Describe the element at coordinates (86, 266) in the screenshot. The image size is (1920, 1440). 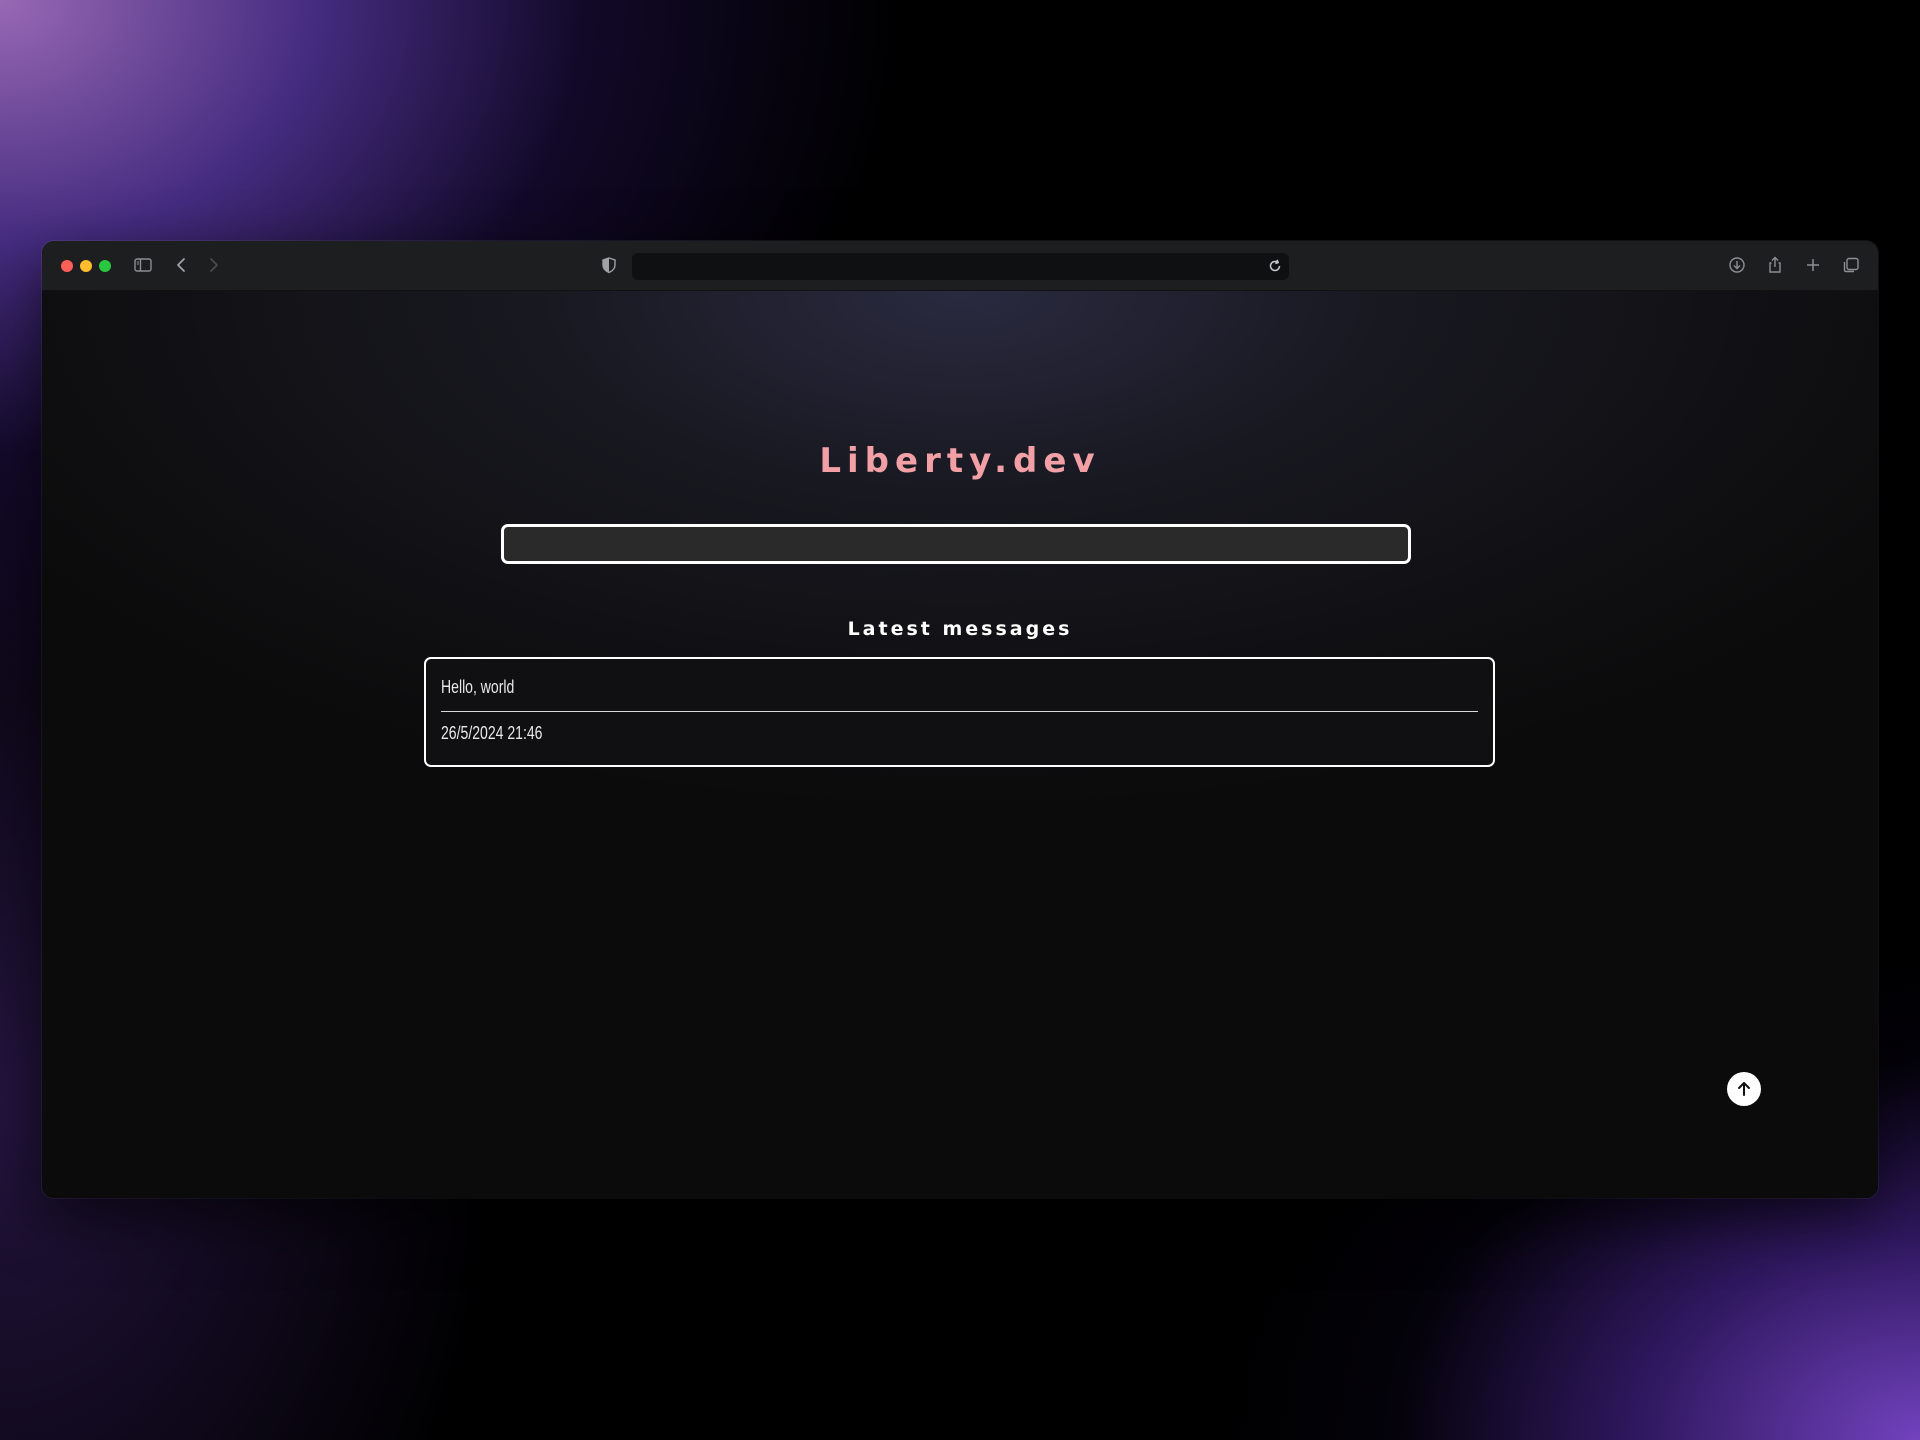
I see `minimize-window-button` at that location.